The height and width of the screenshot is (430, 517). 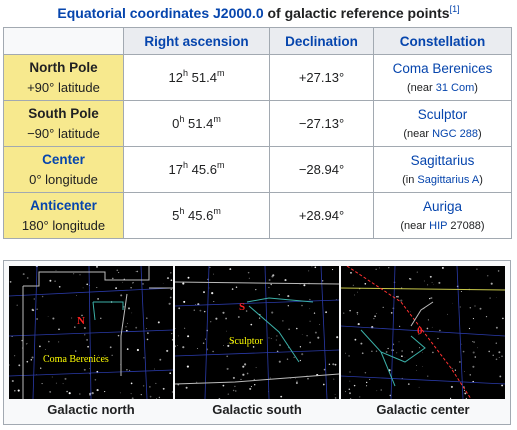 What do you see at coordinates (438, 226) in the screenshot?
I see `star-link: HIP` at bounding box center [438, 226].